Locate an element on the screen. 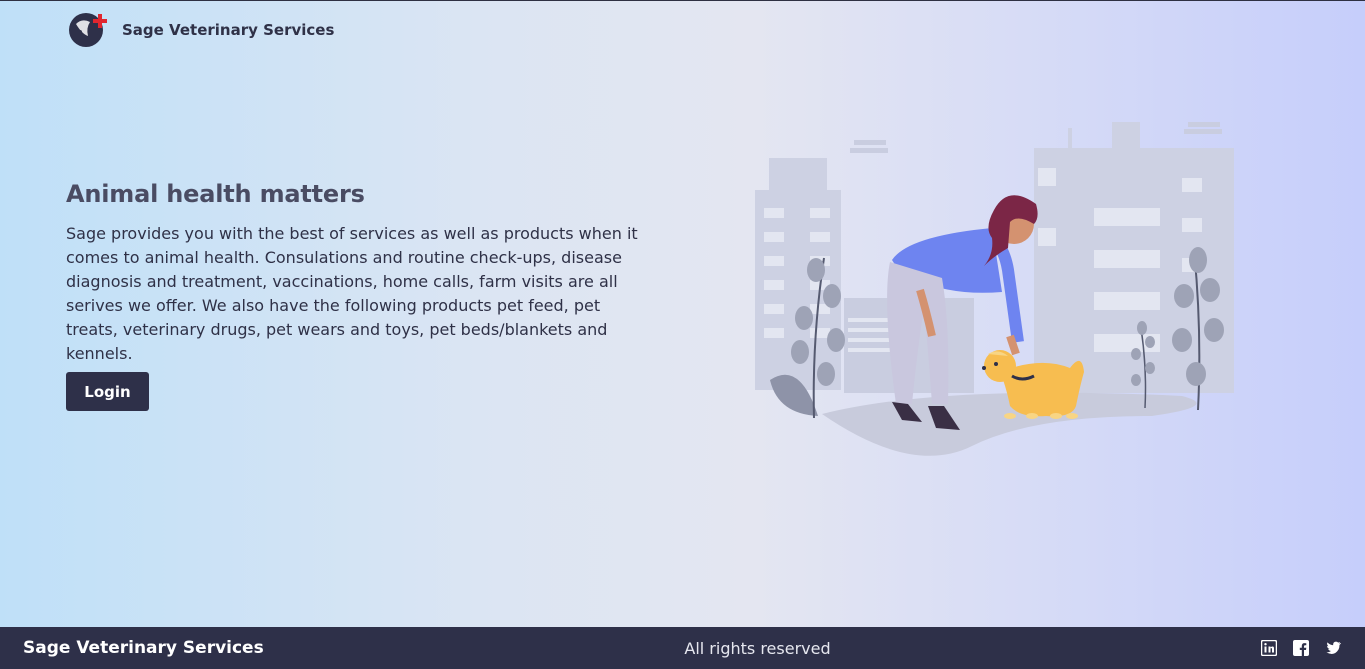 The height and width of the screenshot is (669, 1365). twitter-icon is located at coordinates (1333, 648).